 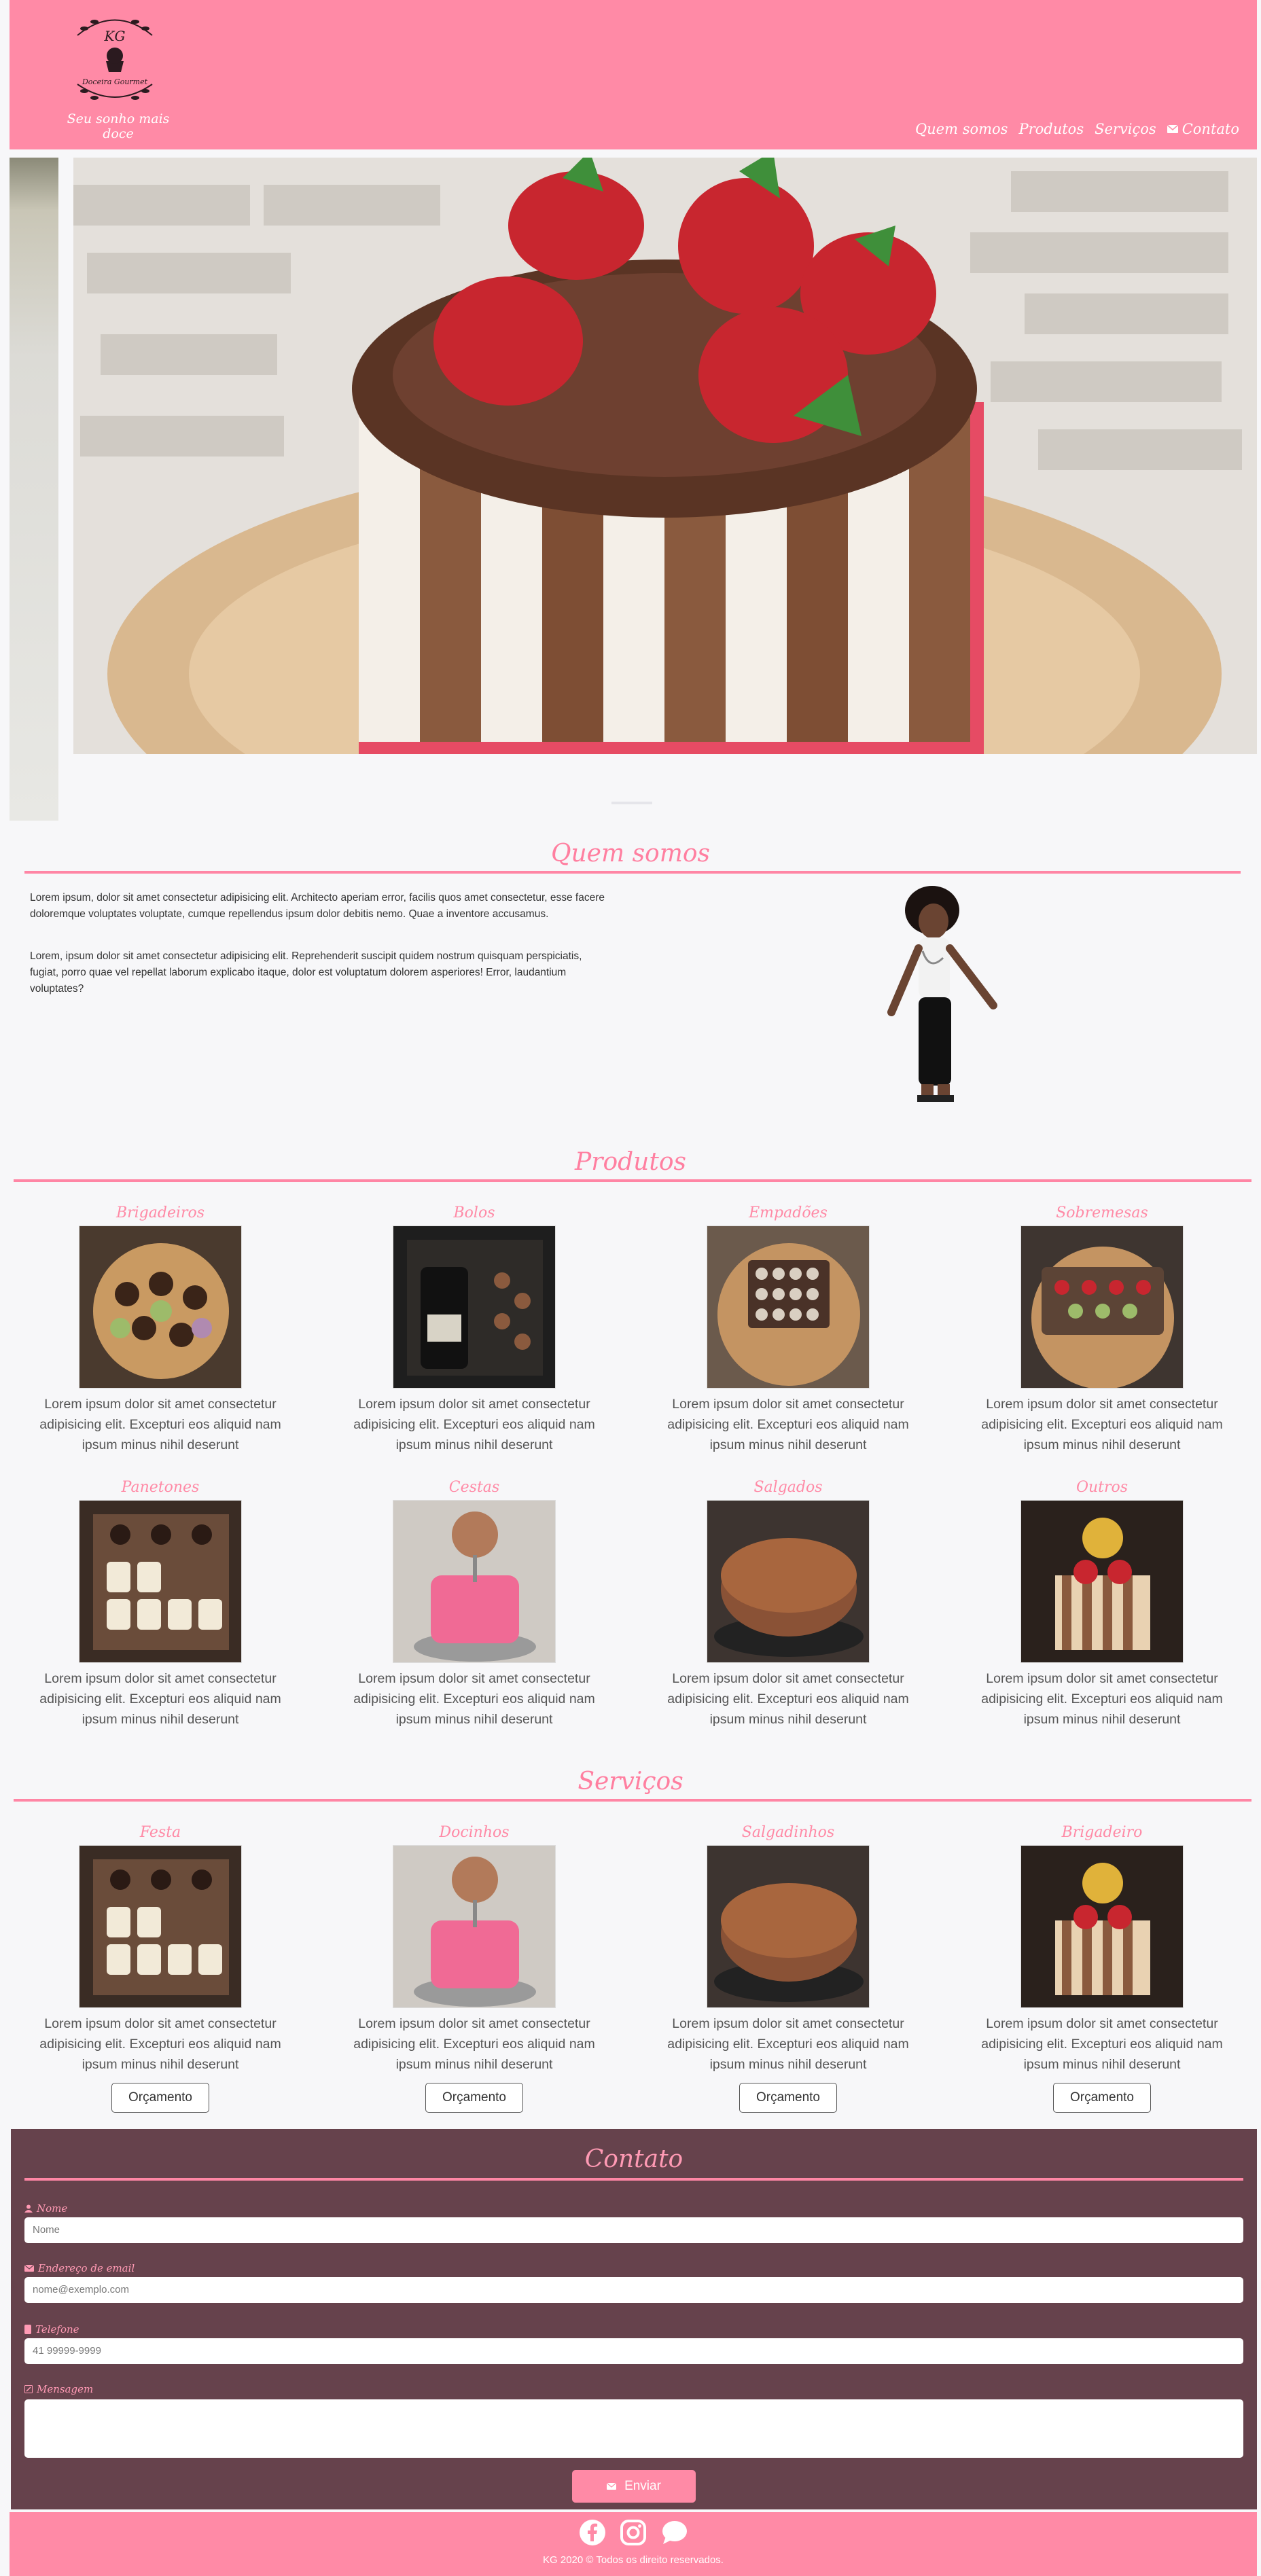 I want to click on product-title: Panetones, so click(x=161, y=1488).